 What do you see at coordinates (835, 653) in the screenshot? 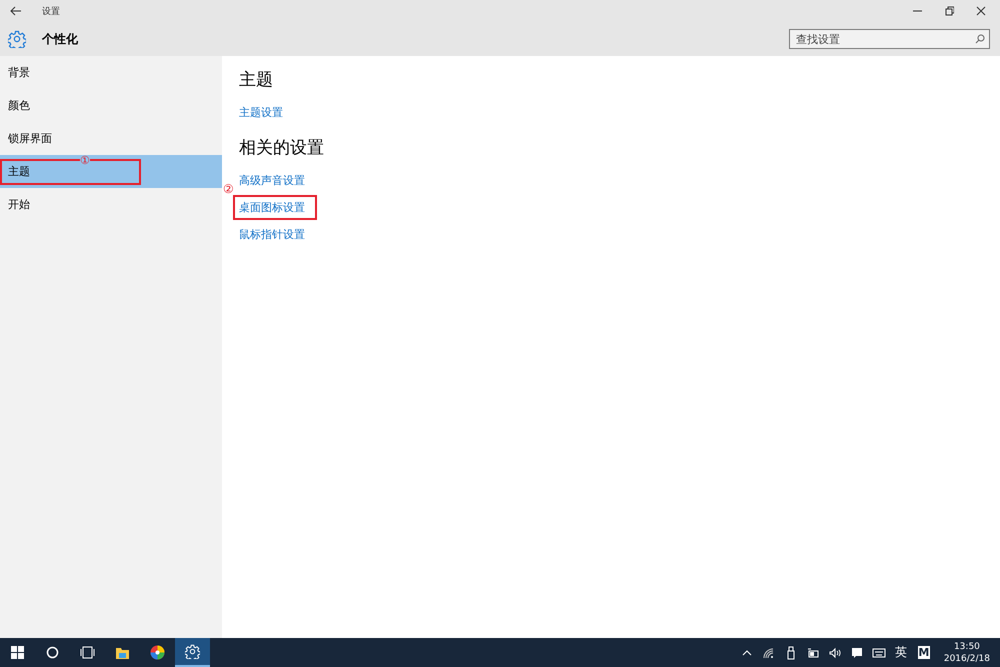
I see `speaker-icon` at bounding box center [835, 653].